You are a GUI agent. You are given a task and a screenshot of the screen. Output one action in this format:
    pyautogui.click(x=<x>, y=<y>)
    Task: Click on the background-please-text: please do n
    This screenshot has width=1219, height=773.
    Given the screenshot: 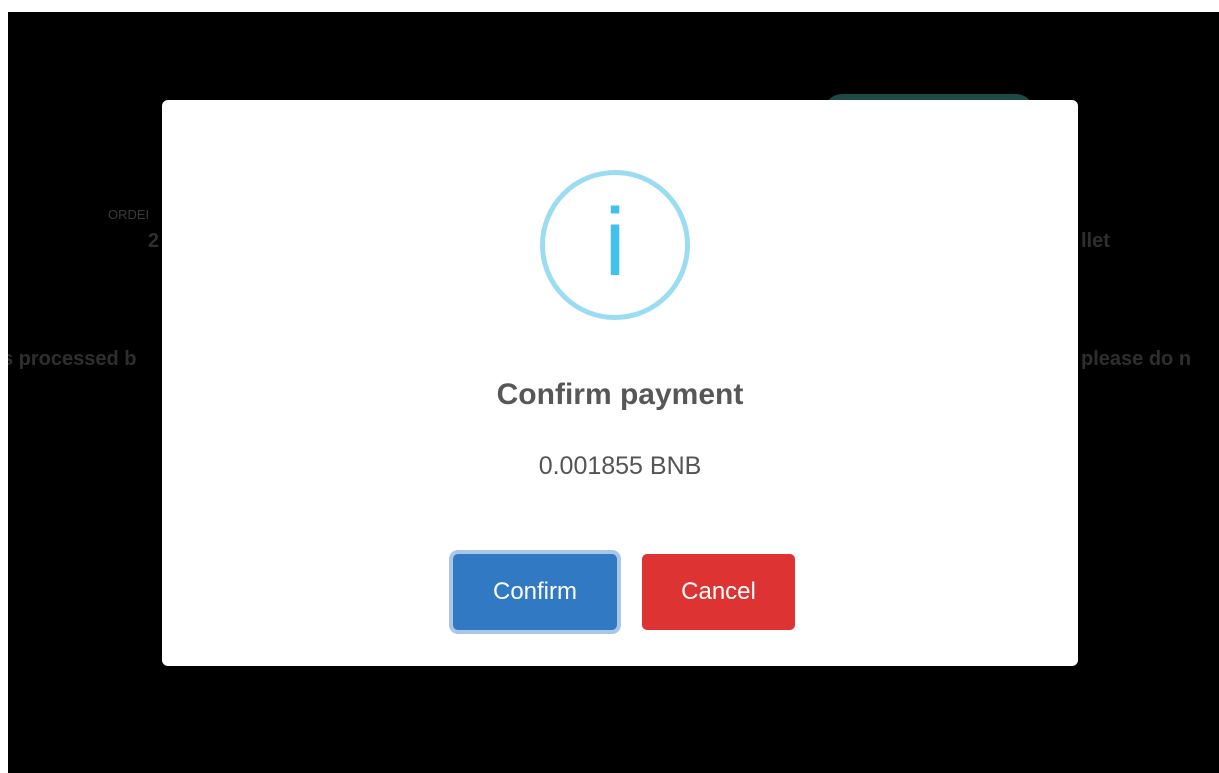 What is the action you would take?
    pyautogui.click(x=1136, y=359)
    